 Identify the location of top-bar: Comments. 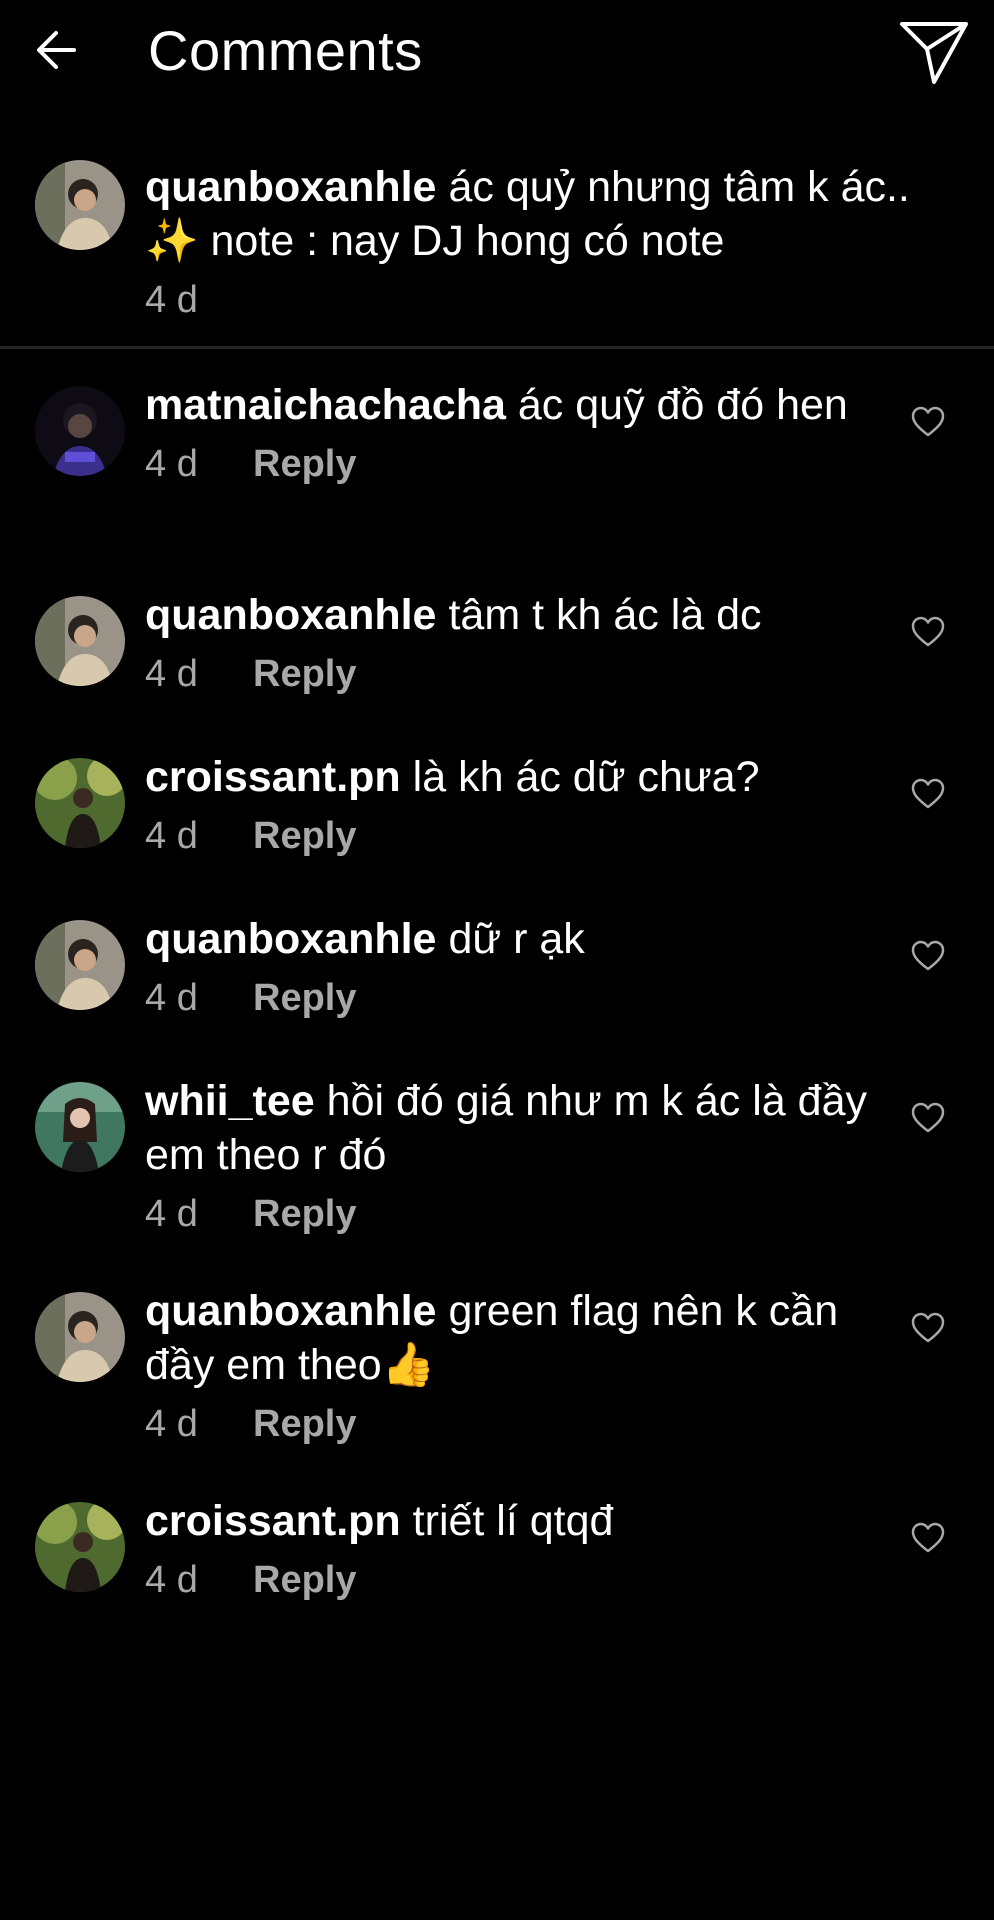
(497, 55).